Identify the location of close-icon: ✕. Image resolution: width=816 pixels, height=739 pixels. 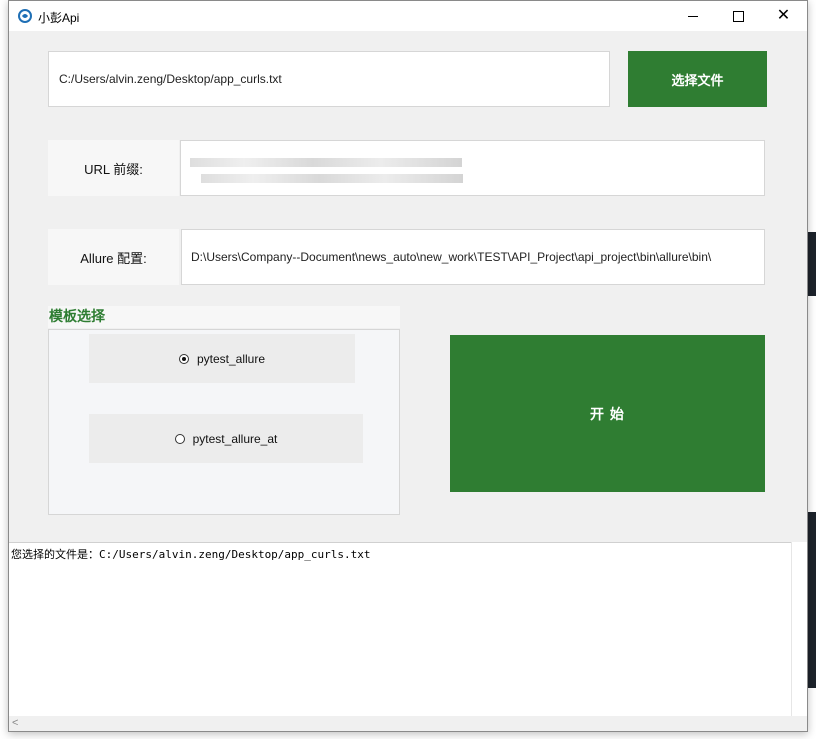
(783, 15).